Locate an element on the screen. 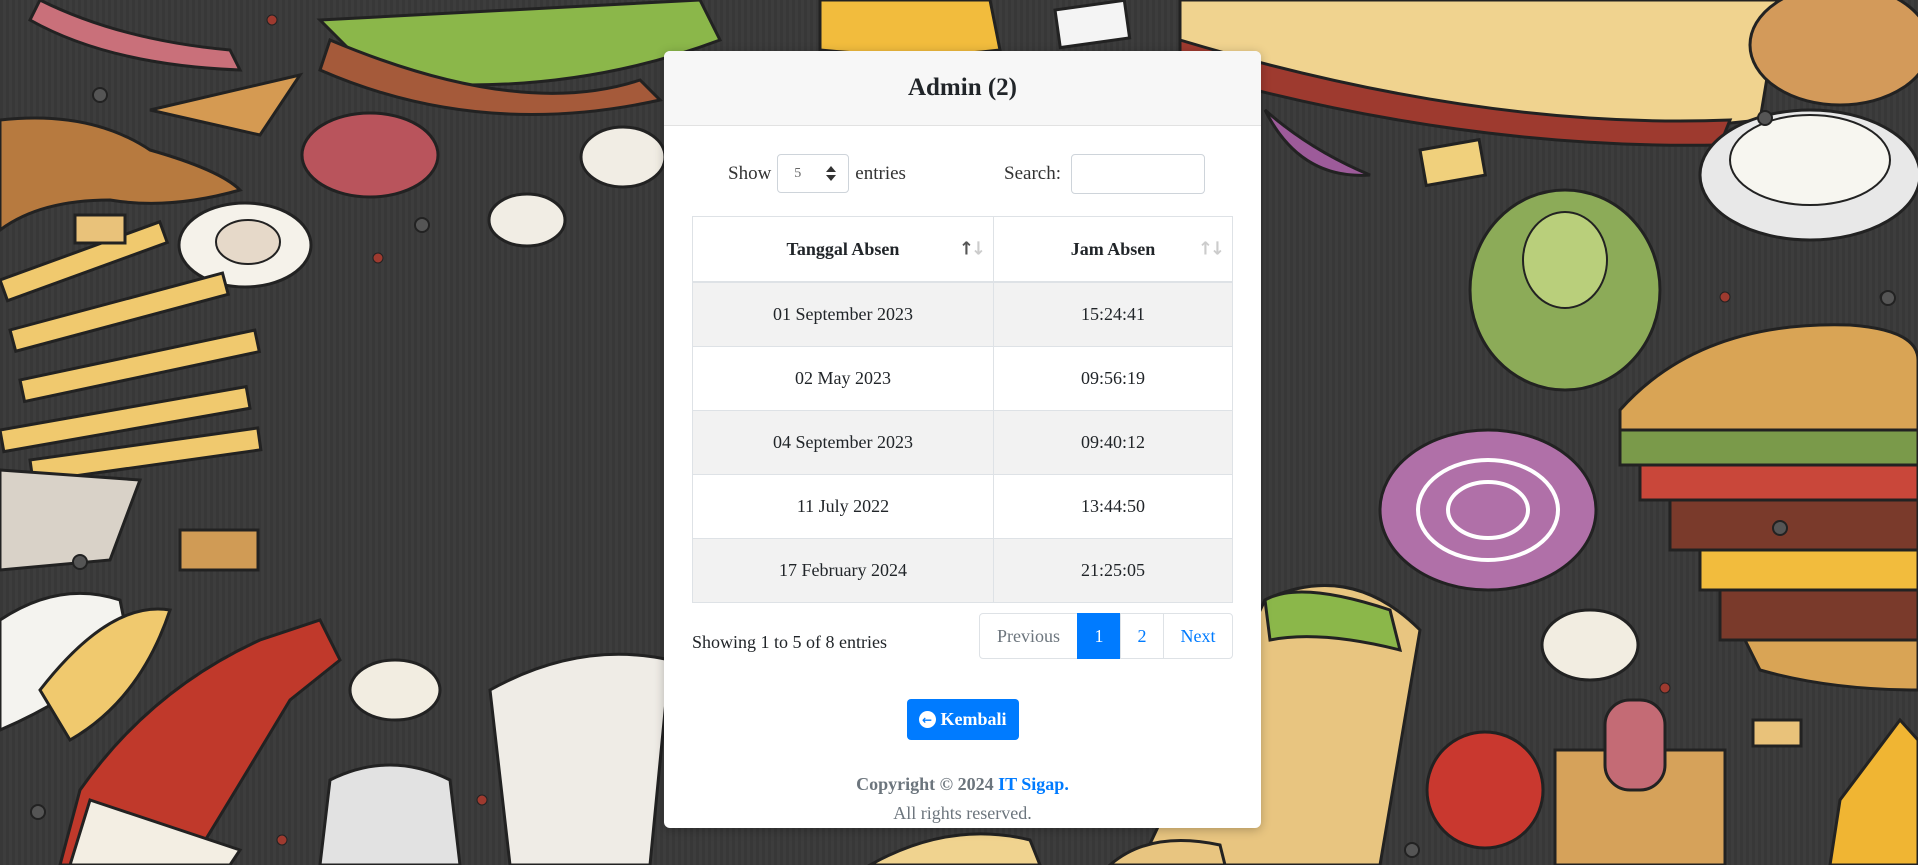 The height and width of the screenshot is (865, 1918). sort-ascending-icon: ↑↓ is located at coordinates (972, 249).